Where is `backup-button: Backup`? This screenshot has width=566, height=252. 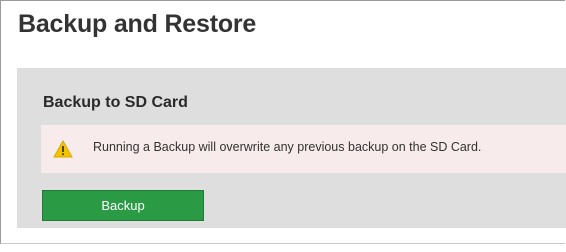 backup-button: Backup is located at coordinates (123, 205).